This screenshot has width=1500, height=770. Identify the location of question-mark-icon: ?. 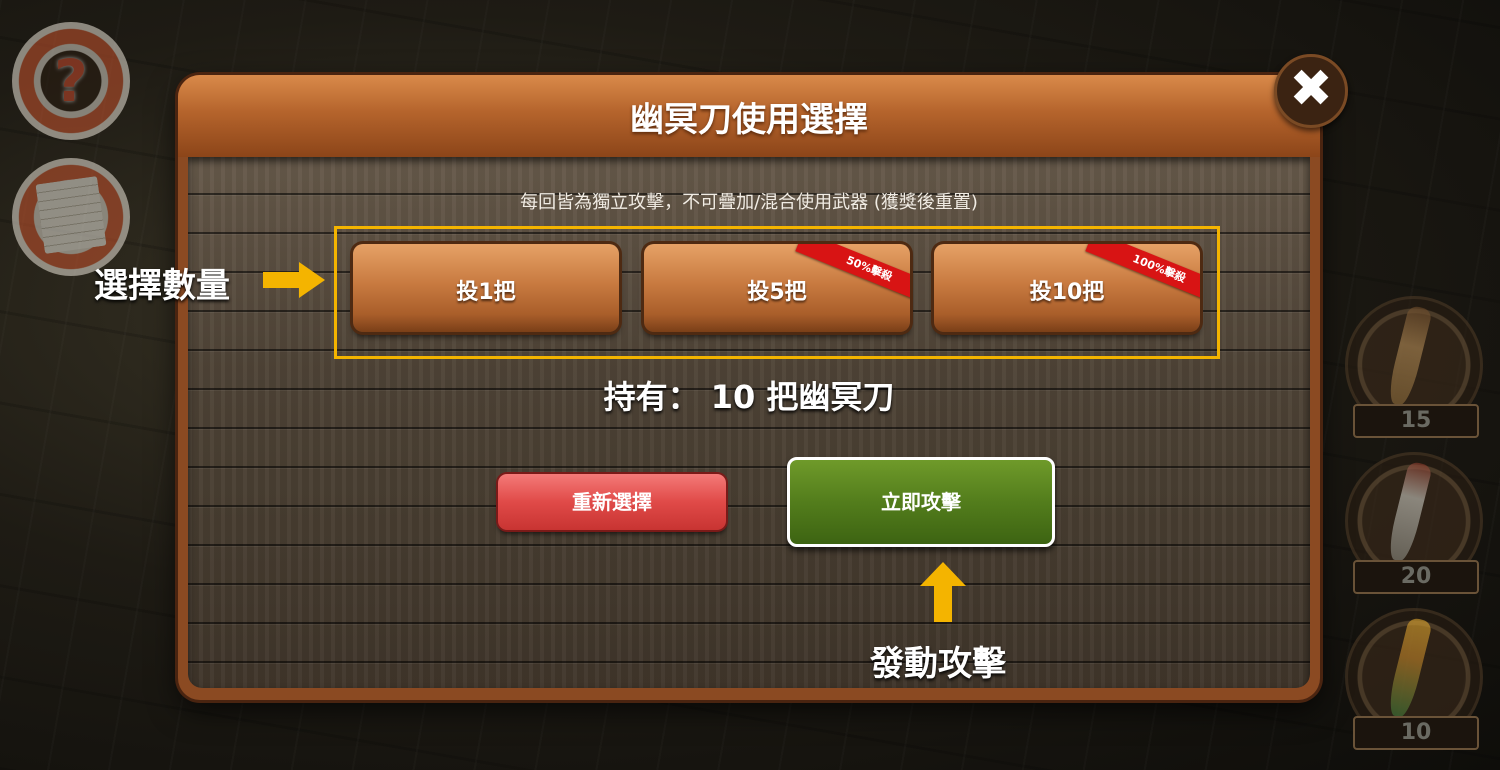
(71, 81).